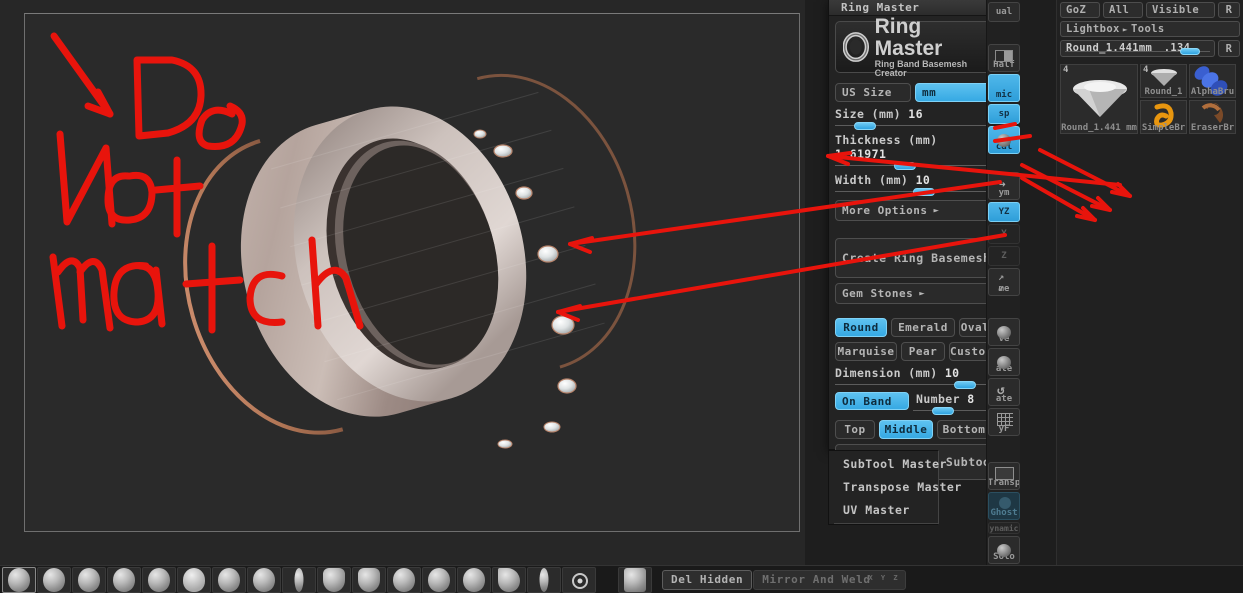 This screenshot has height=593, width=1243. Describe the element at coordinates (635, 579) in the screenshot. I see `material-swatch-active-preview` at that location.